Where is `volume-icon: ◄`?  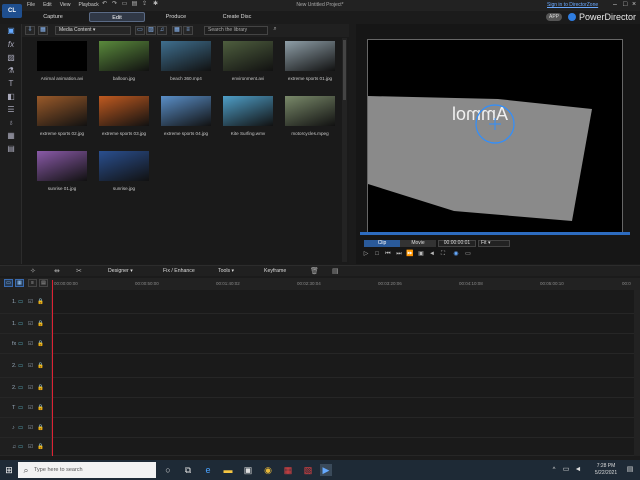 volume-icon: ◄ is located at coordinates (432, 254).